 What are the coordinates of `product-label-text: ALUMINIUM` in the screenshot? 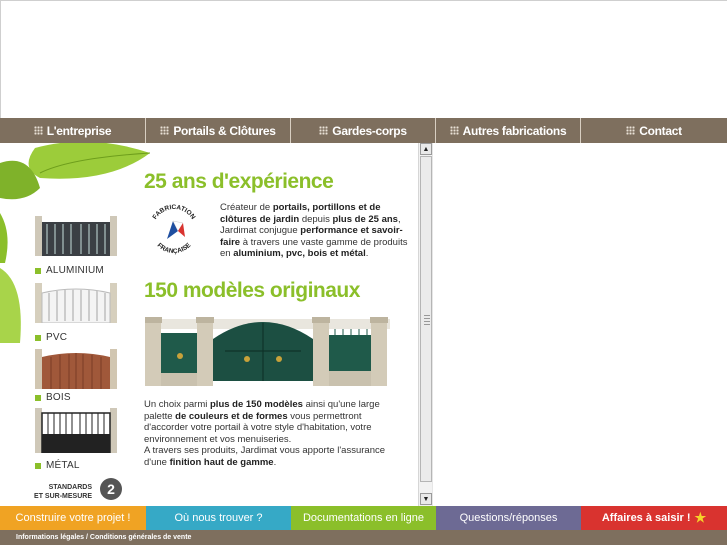 It's located at (75, 270).